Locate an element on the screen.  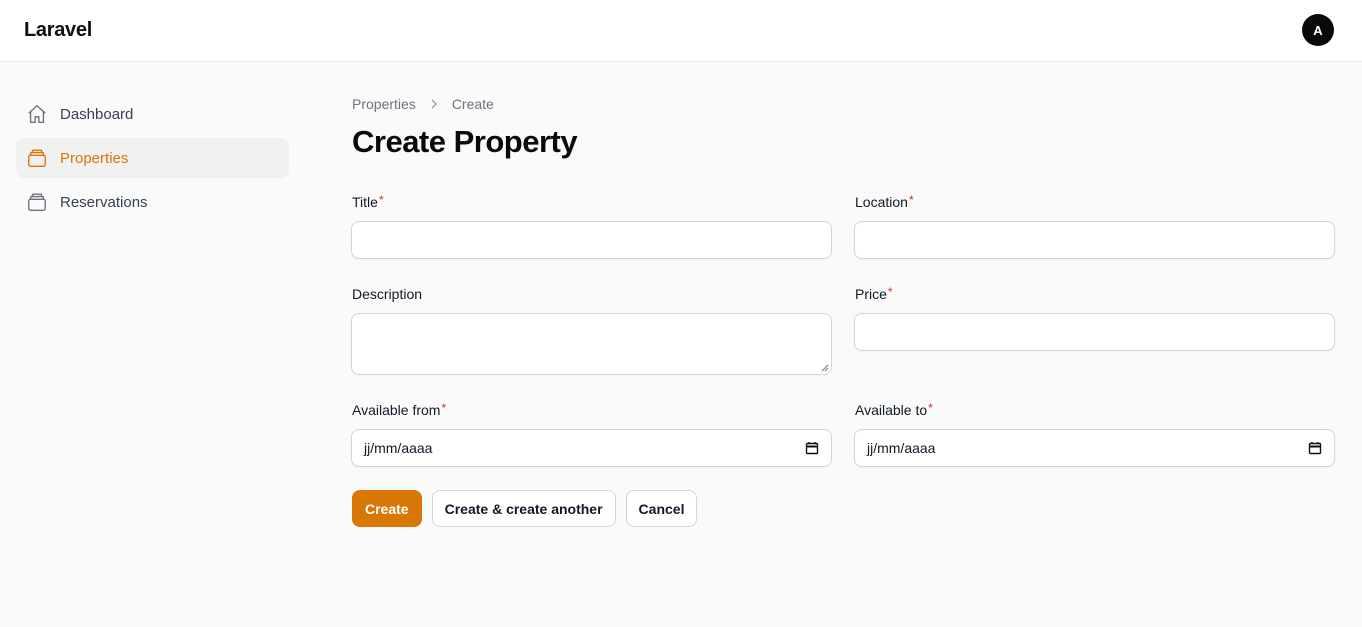
price-field: Price * is located at coordinates (1094, 318).